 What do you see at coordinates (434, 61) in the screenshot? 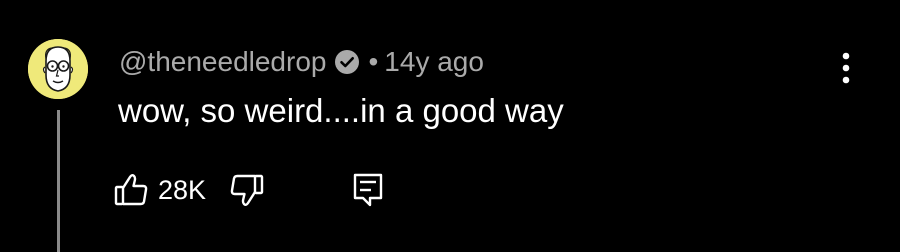
I see `timestamp: 14y ago` at bounding box center [434, 61].